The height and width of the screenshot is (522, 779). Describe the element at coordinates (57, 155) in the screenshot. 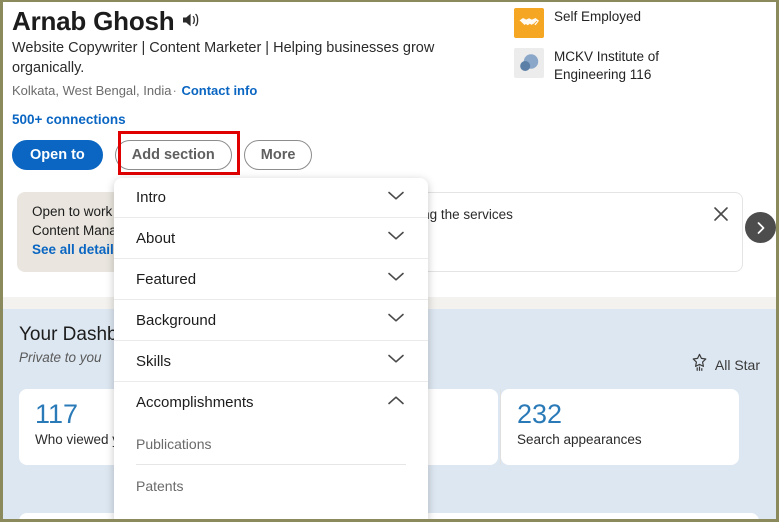

I see `open-to-button: Open to` at that location.